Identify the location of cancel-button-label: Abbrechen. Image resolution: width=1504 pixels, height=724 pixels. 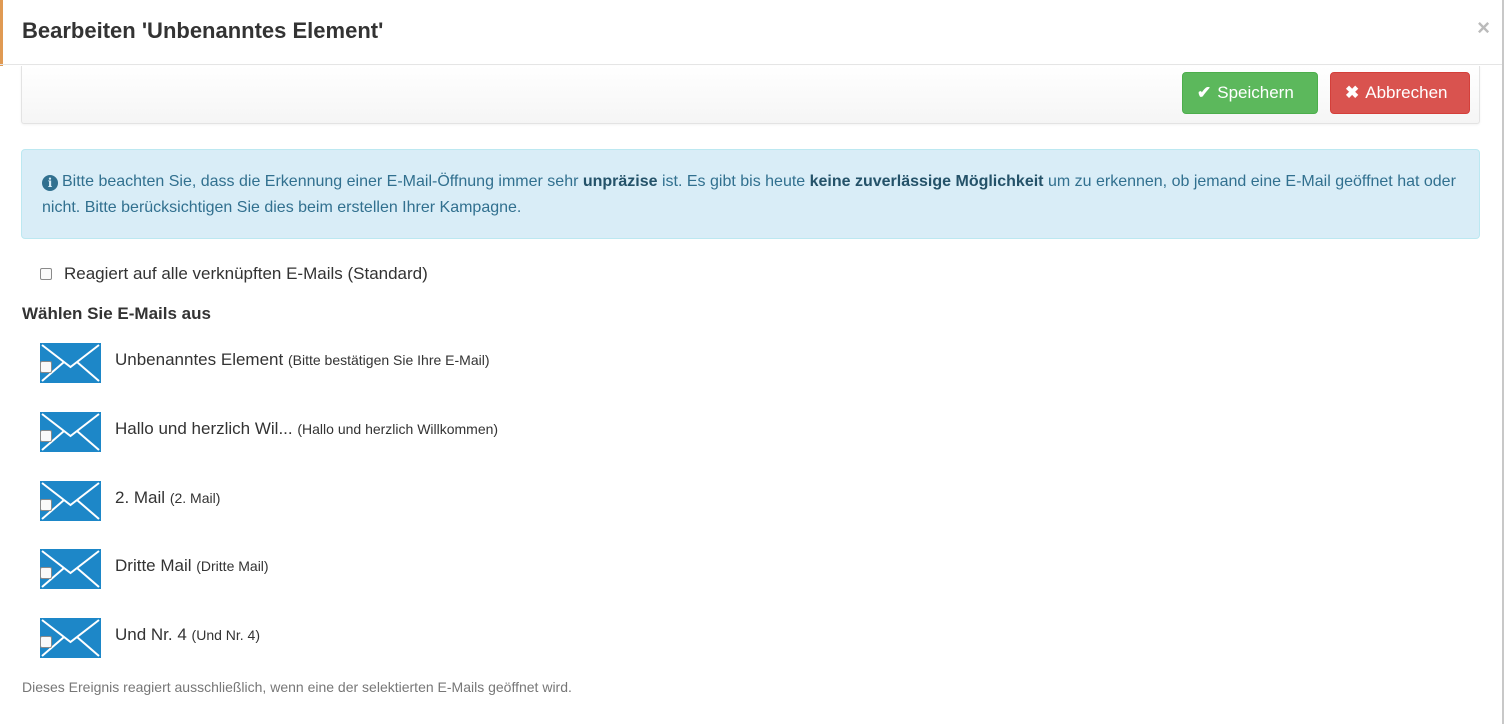
(1406, 92).